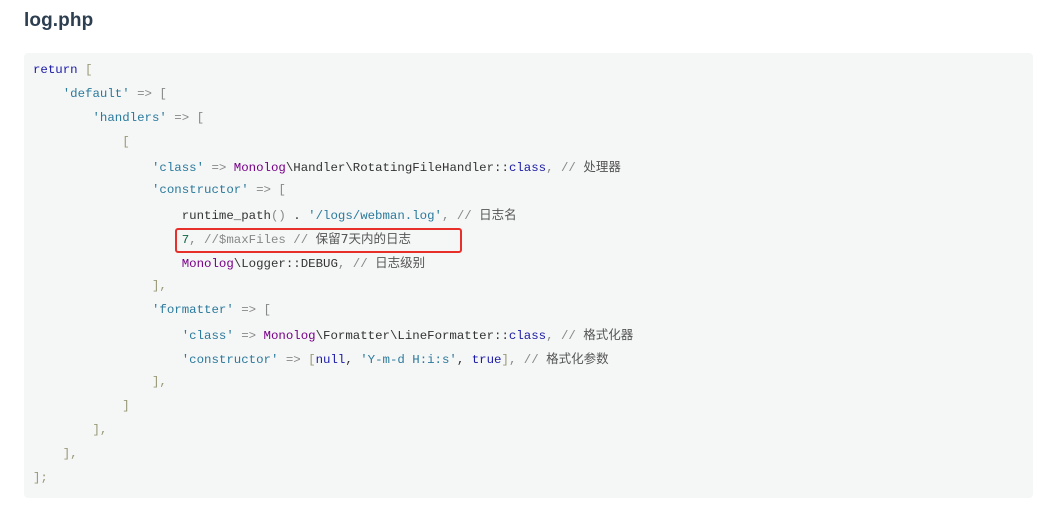 Image resolution: width=1043 pixels, height=518 pixels. Describe the element at coordinates (533, 482) in the screenshot. I see `code-line-18: ];` at that location.